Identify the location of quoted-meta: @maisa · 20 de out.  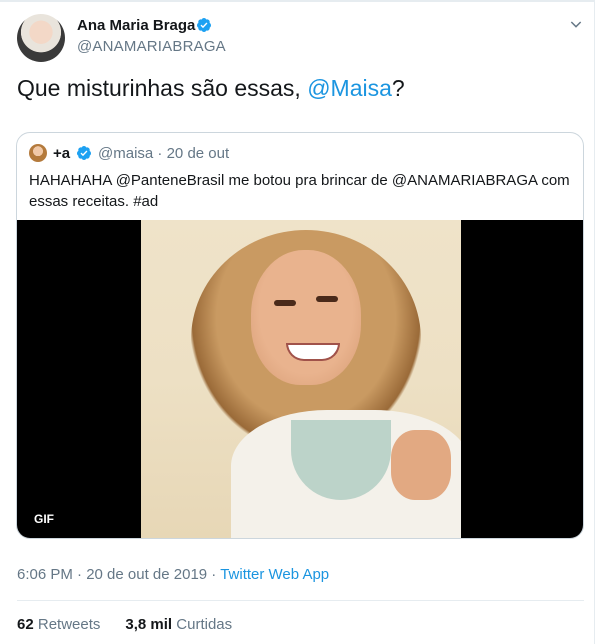
(163, 153).